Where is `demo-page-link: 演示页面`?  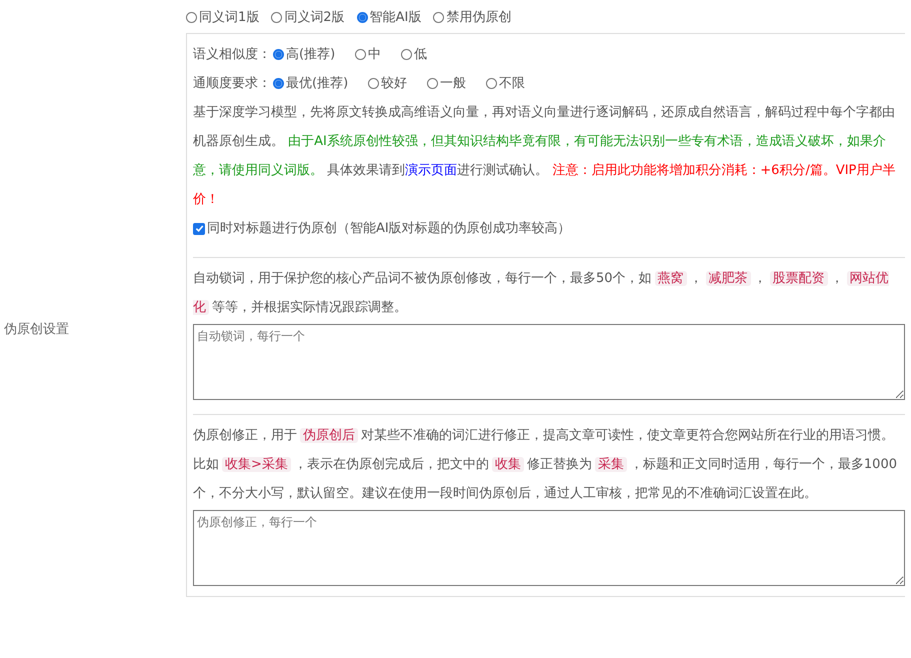
demo-page-link: 演示页面 is located at coordinates (431, 170).